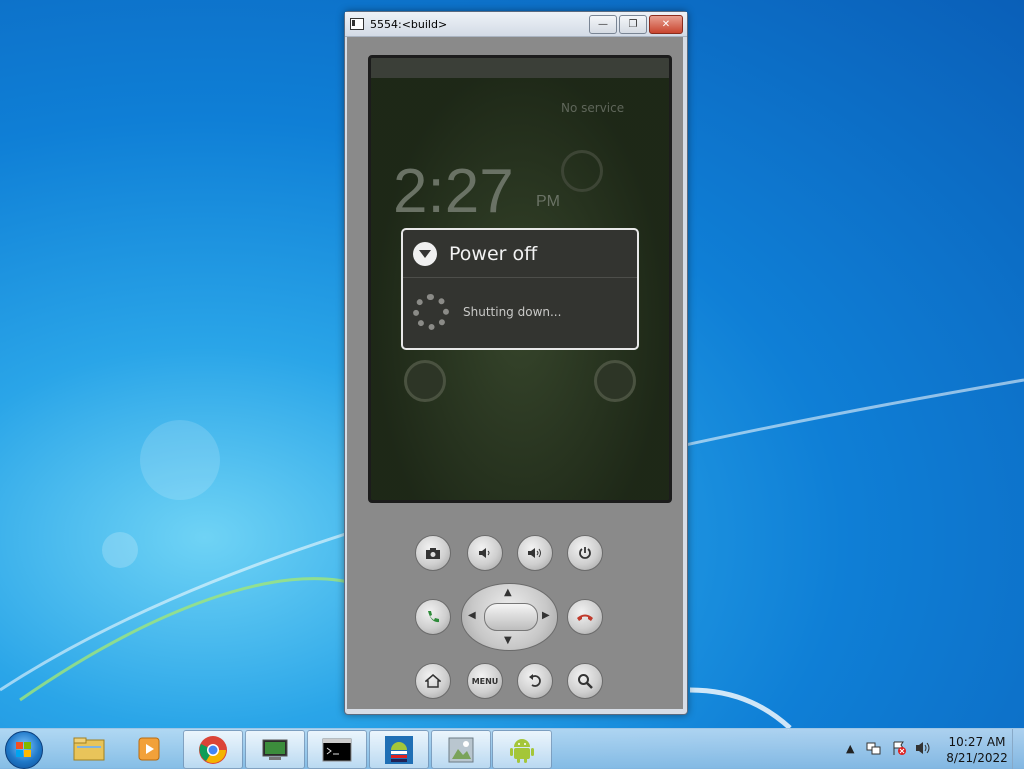 The width and height of the screenshot is (1024, 769). What do you see at coordinates (548, 201) in the screenshot?
I see `lock-ampm: PM` at bounding box center [548, 201].